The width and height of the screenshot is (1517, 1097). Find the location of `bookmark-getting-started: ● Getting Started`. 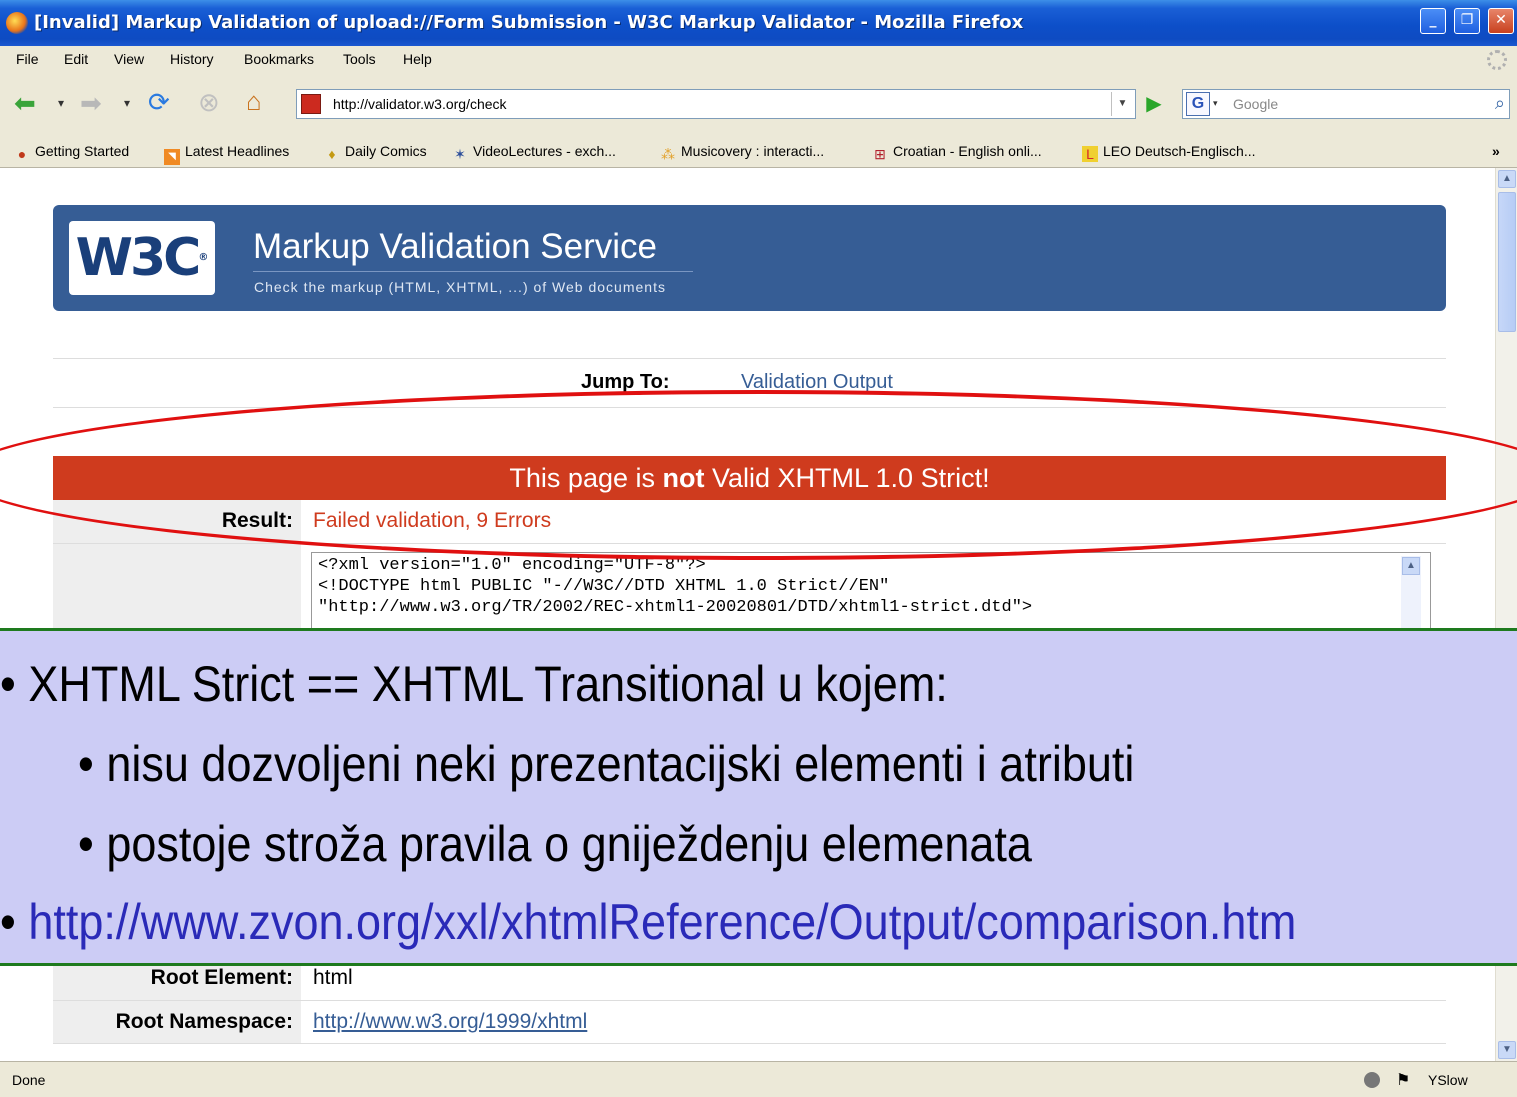

bookmark-getting-started: ● Getting Started is located at coordinates (71, 152).